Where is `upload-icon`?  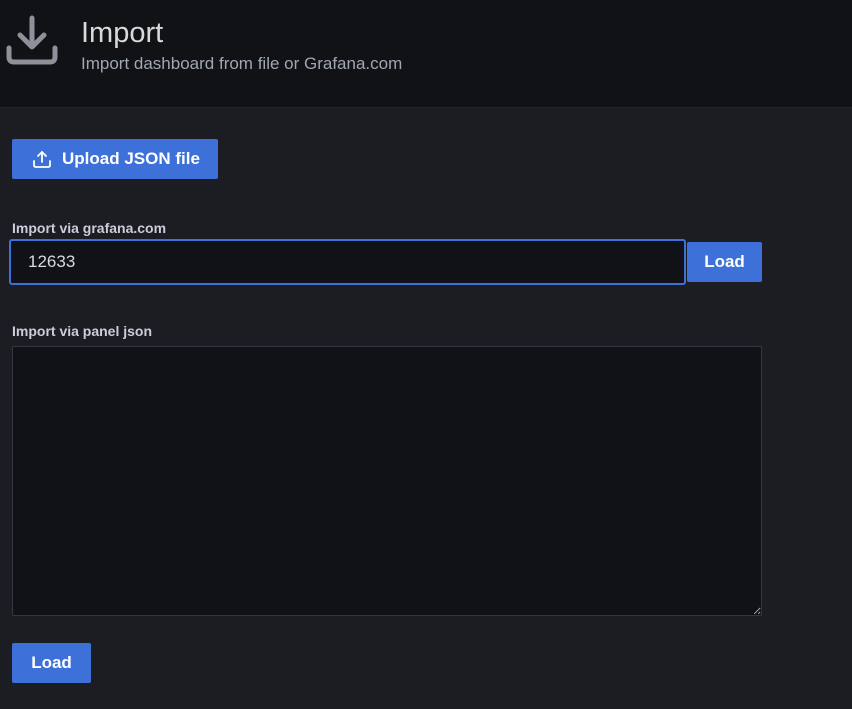 upload-icon is located at coordinates (42, 159).